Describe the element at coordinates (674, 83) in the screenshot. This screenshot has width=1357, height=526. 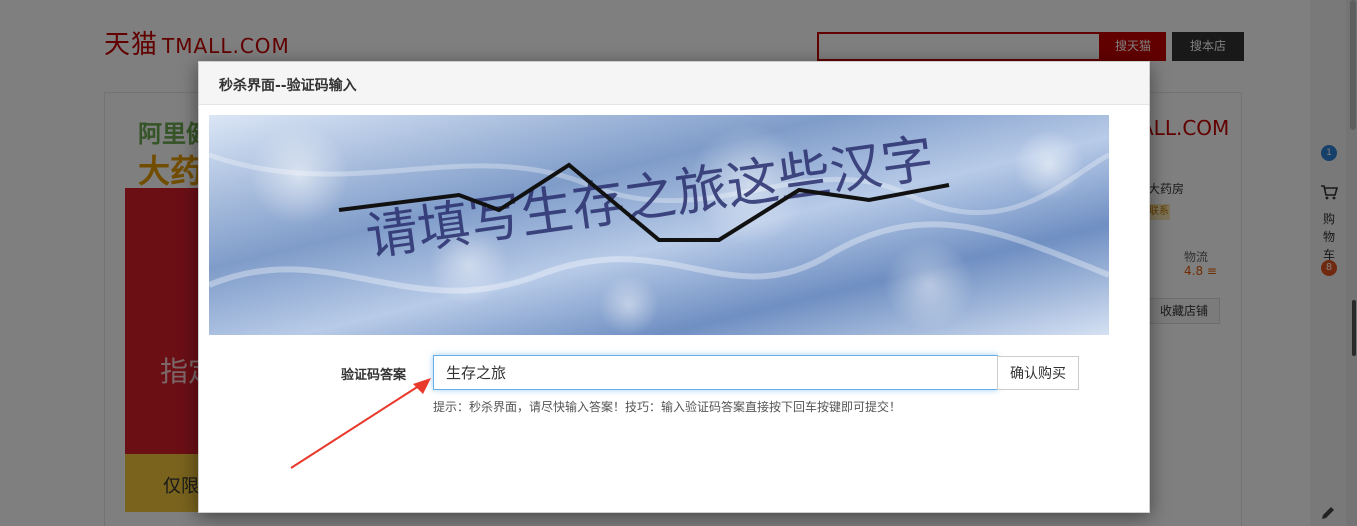
I see `dialog-header: 秒杀界面--验证码输入` at that location.